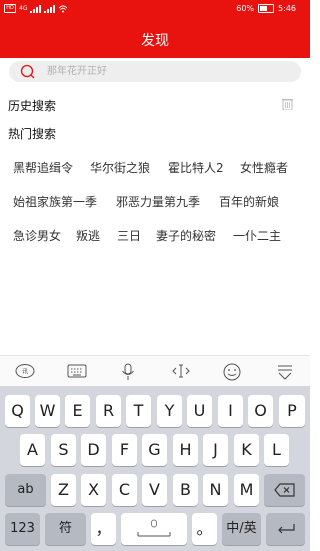 The width and height of the screenshot is (320, 551). Describe the element at coordinates (199, 411) in the screenshot. I see `key-u: U` at that location.